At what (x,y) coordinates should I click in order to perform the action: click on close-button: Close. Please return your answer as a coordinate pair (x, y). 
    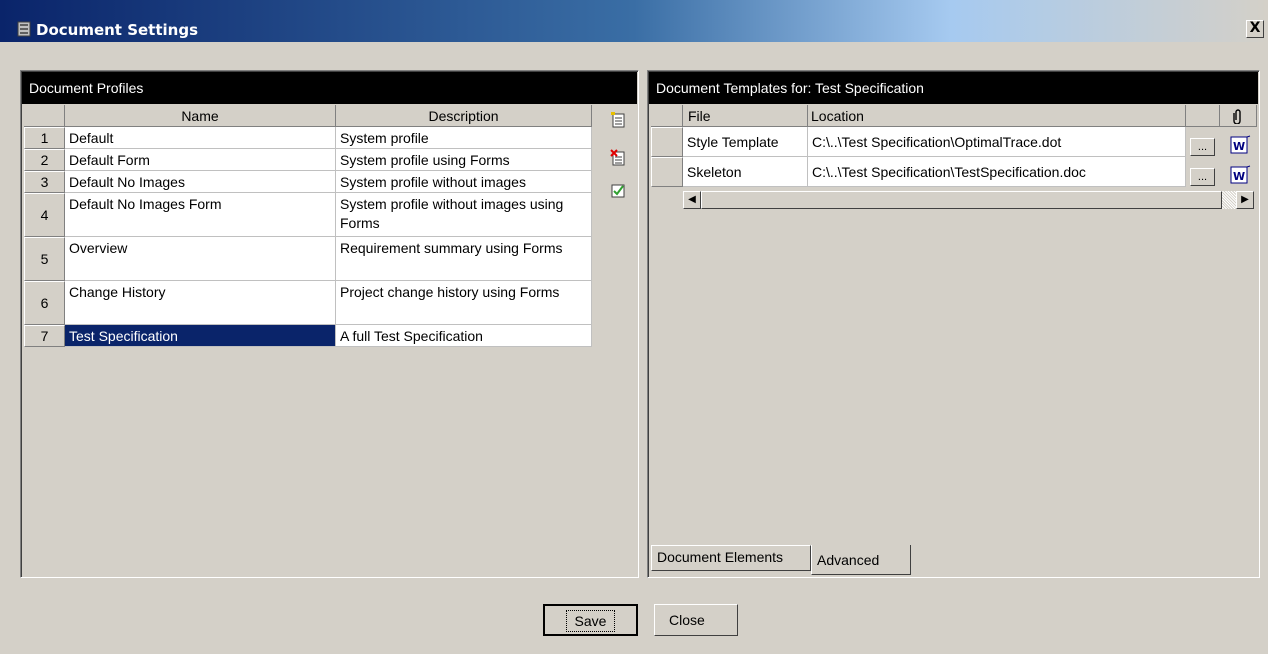
    Looking at the image, I should click on (696, 620).